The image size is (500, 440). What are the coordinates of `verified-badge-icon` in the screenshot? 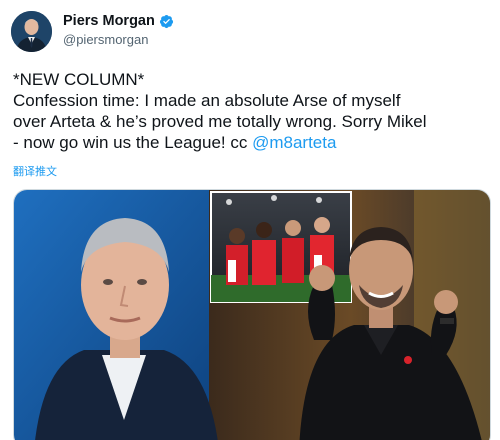 It's located at (166, 21).